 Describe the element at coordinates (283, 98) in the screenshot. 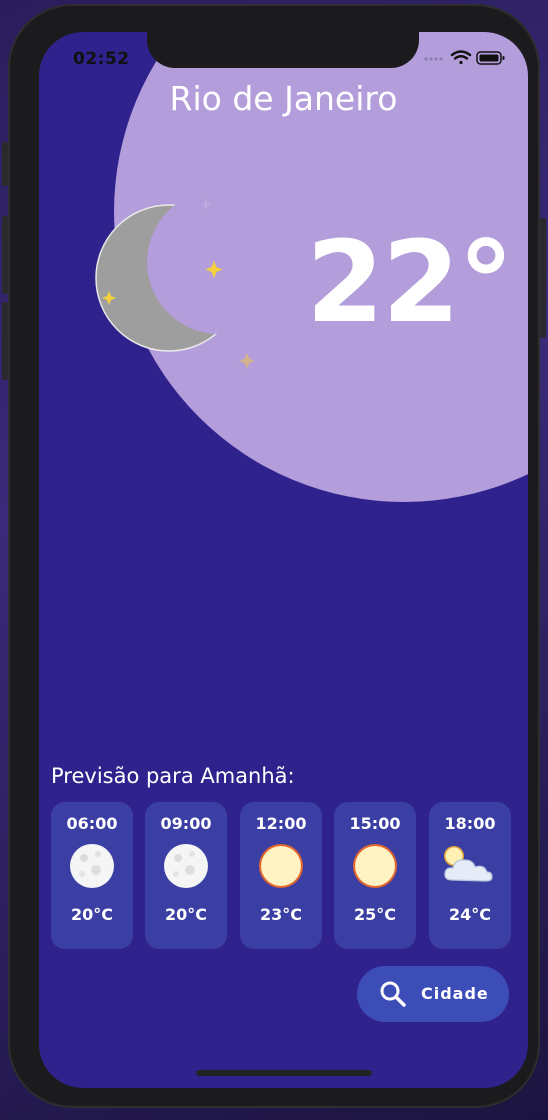

I see `city-name: Rio de Janeiro` at that location.